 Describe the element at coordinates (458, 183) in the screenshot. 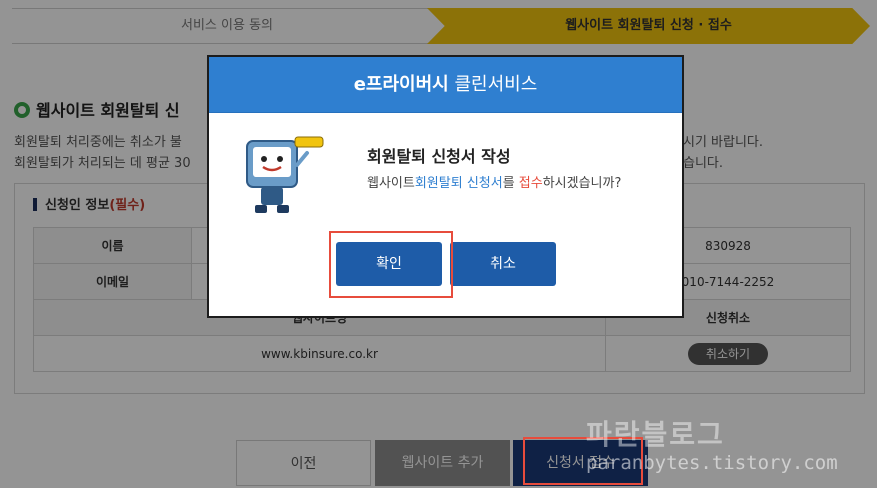

I see `message-highlight-blue: 회원탈퇴 신청서` at that location.